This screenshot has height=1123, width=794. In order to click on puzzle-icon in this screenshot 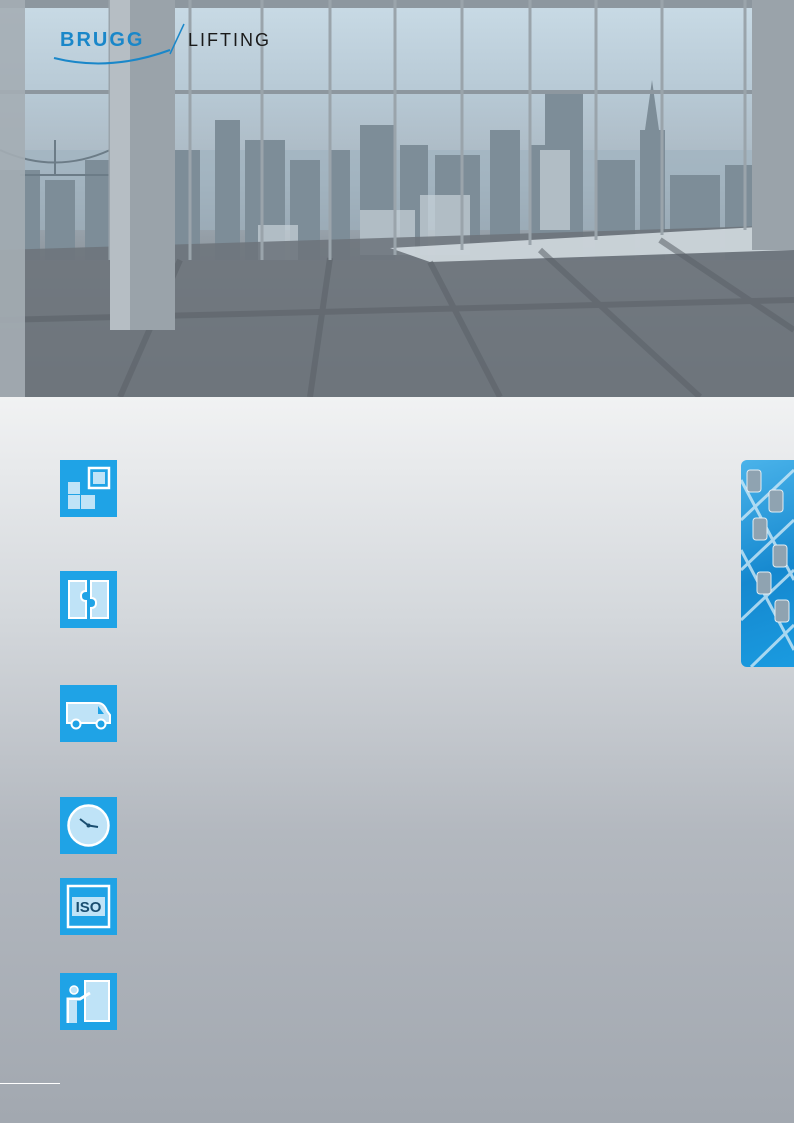, I will do `click(88, 599)`.